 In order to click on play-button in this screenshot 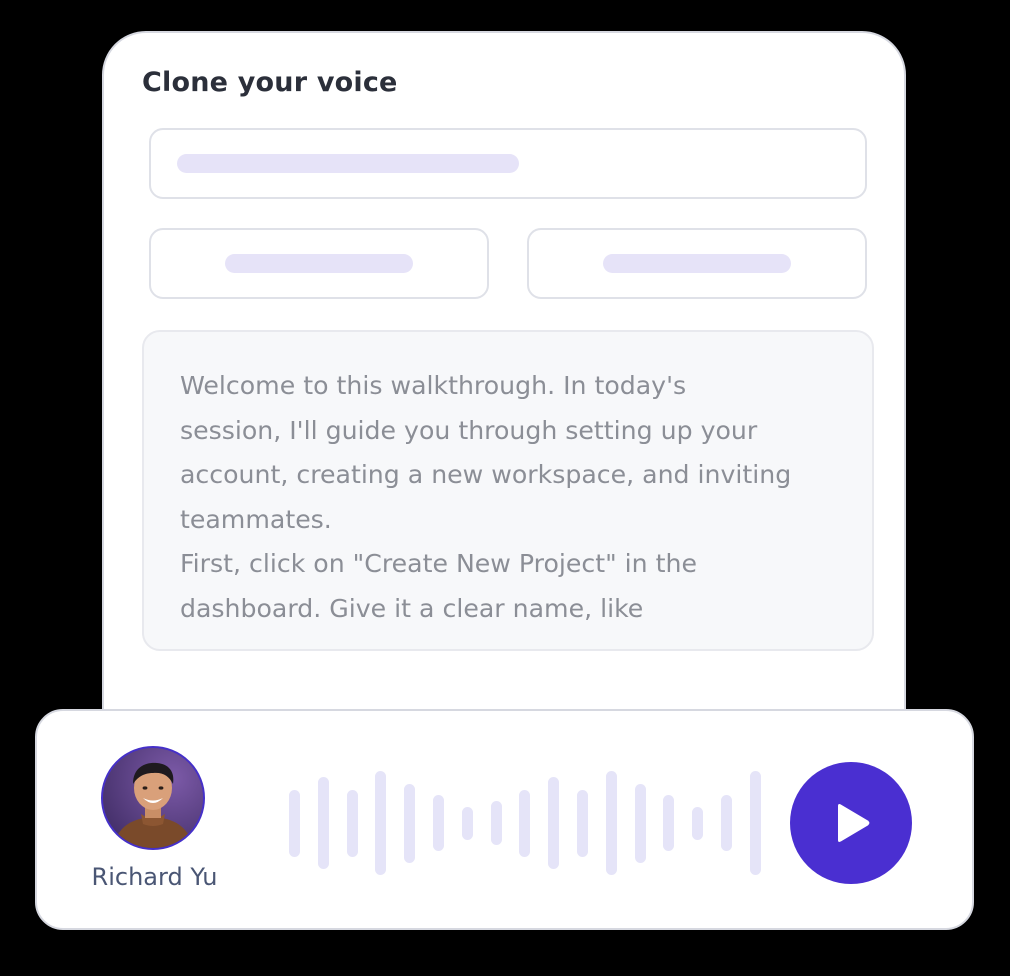, I will do `click(851, 823)`.